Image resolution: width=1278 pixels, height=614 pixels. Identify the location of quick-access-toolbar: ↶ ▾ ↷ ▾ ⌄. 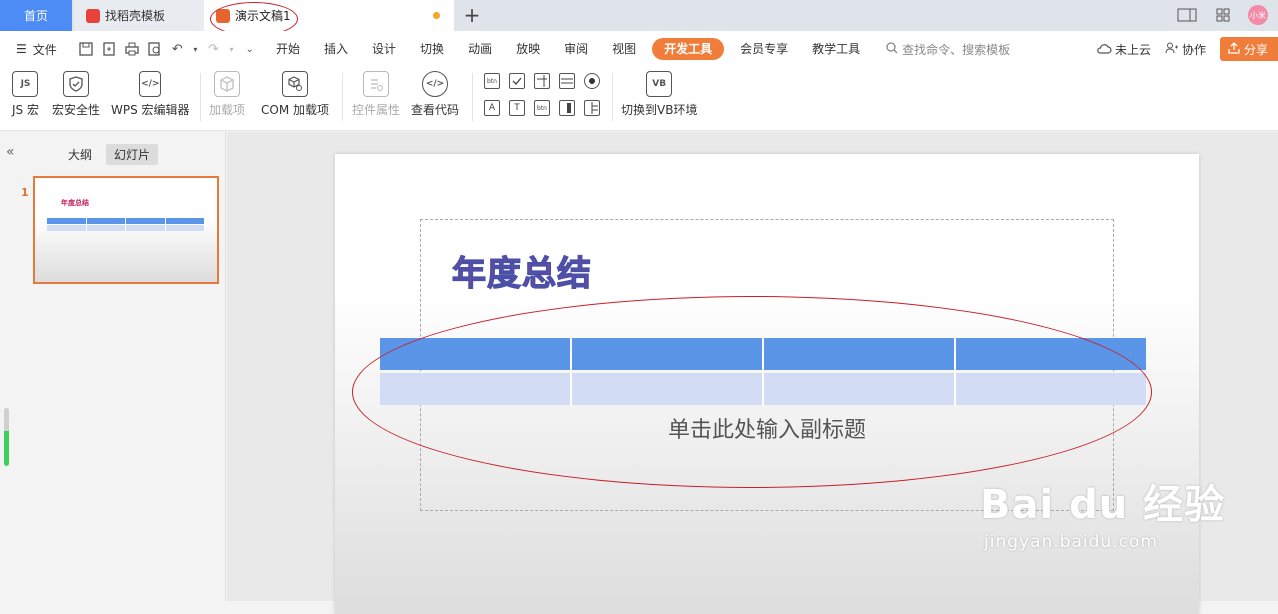
(168, 49).